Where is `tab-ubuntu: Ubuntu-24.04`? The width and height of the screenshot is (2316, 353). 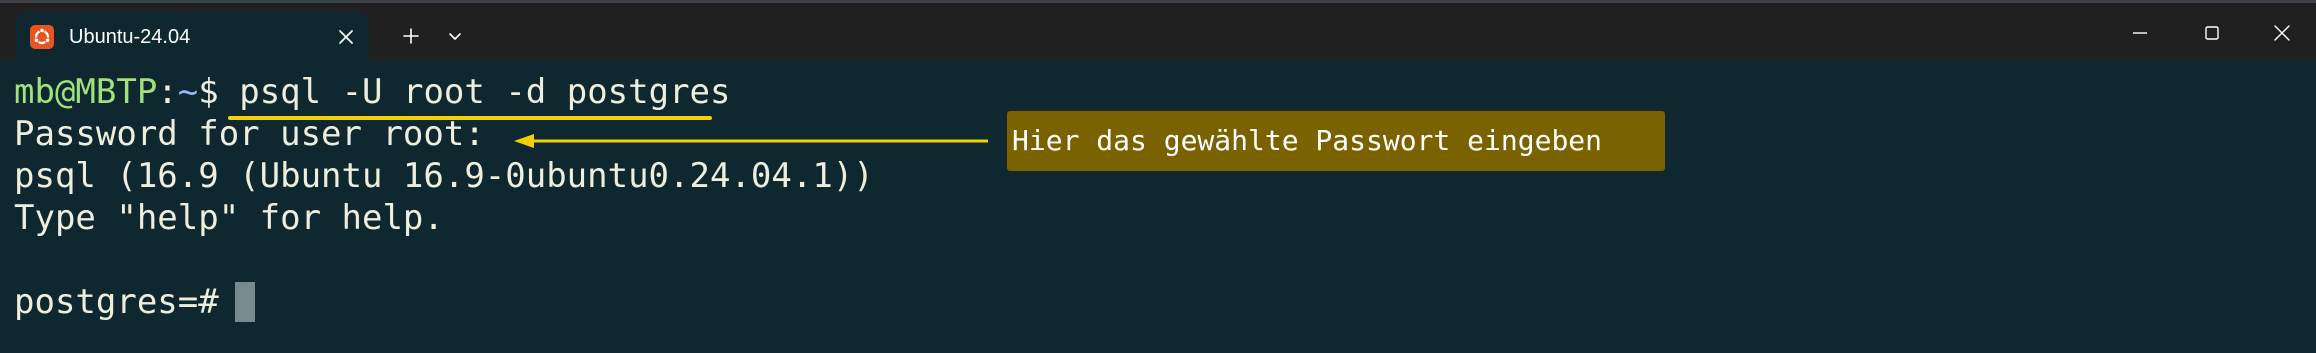 tab-ubuntu: Ubuntu-24.04 is located at coordinates (192, 36).